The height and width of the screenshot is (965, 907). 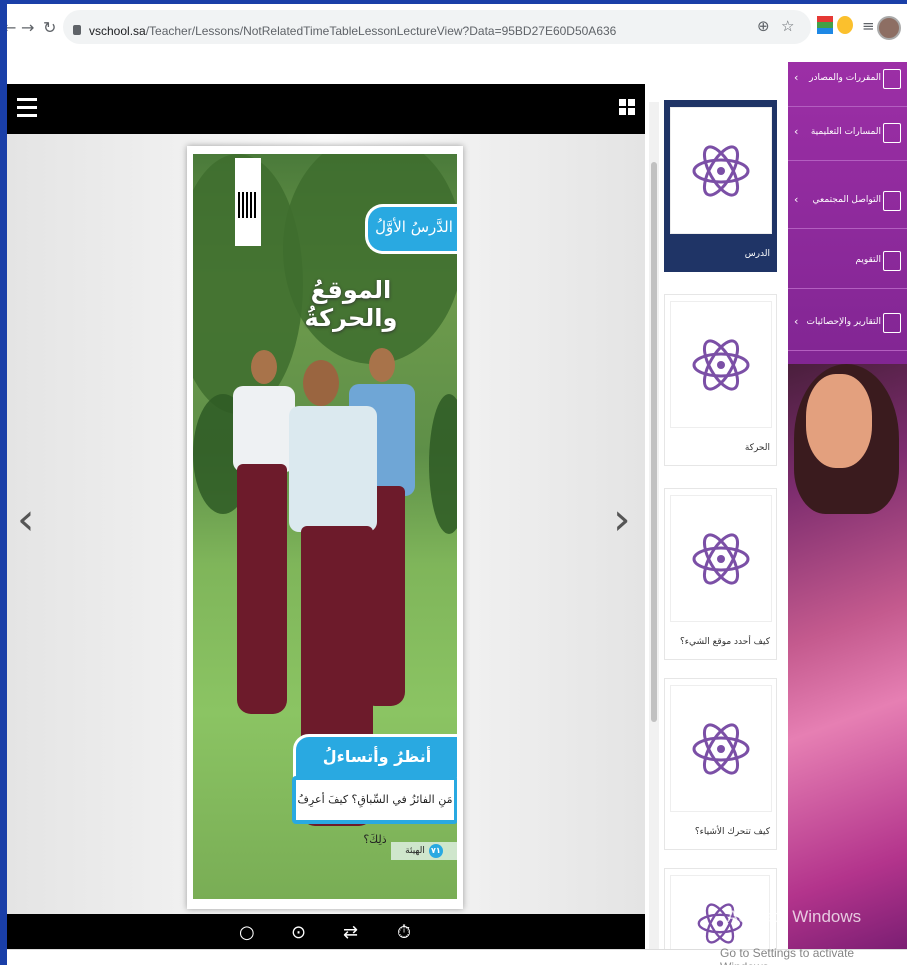 What do you see at coordinates (11, 27) in the screenshot?
I see `back-icon: ←` at bounding box center [11, 27].